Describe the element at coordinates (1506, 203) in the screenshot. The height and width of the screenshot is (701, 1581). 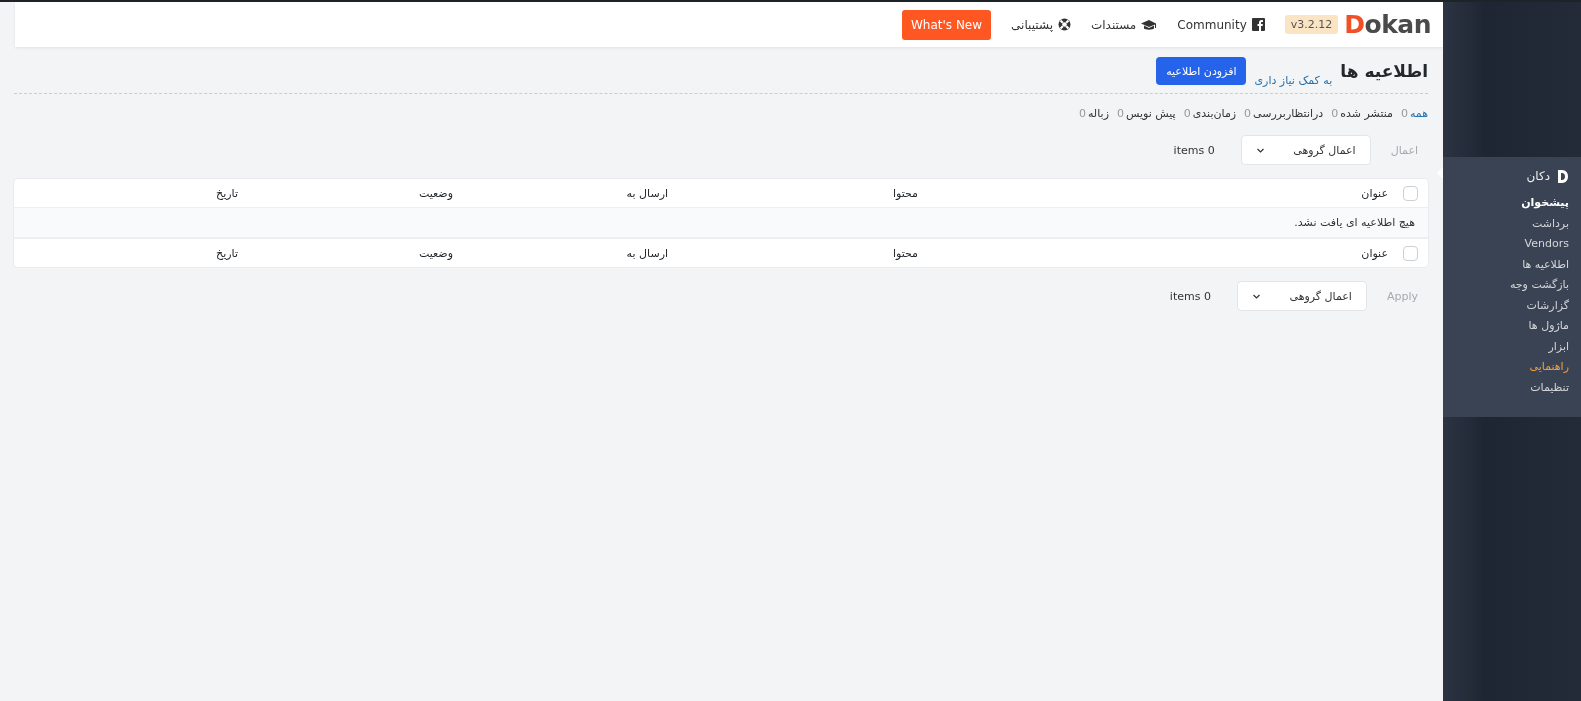
I see `menu-item: پیشخوان` at that location.